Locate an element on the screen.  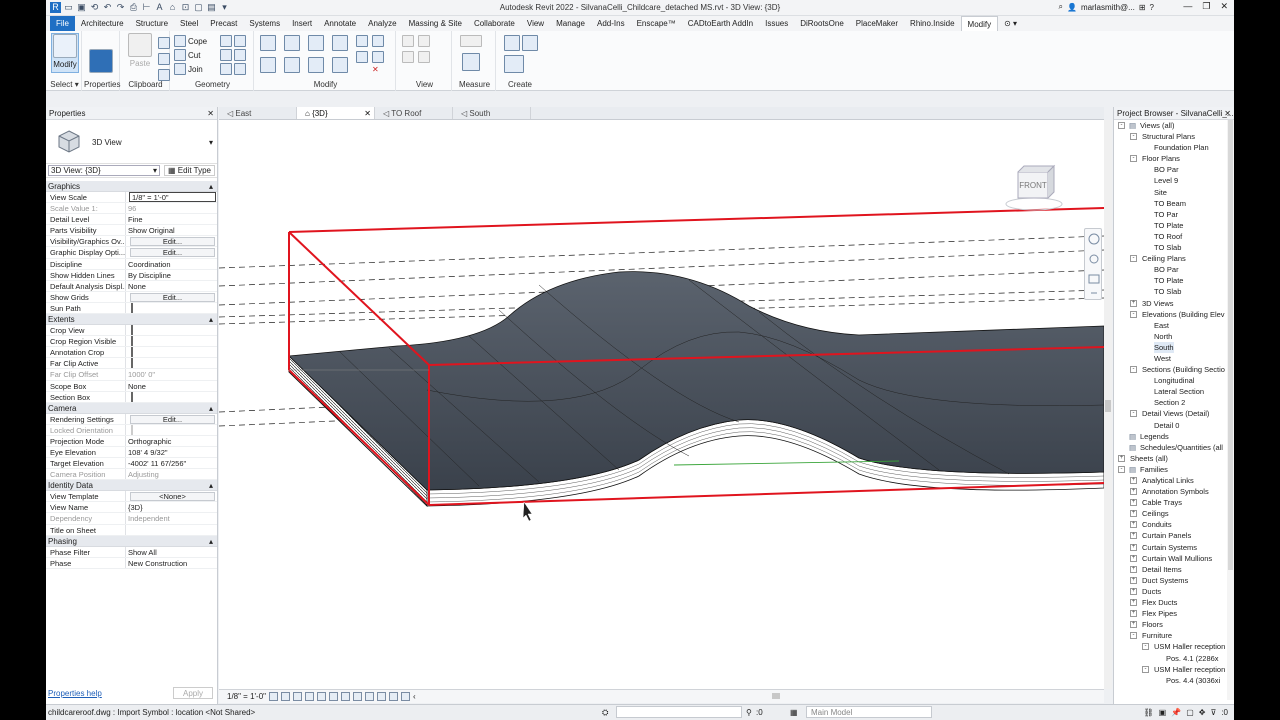
group-extents: Extents is located at coordinates (131, 320).